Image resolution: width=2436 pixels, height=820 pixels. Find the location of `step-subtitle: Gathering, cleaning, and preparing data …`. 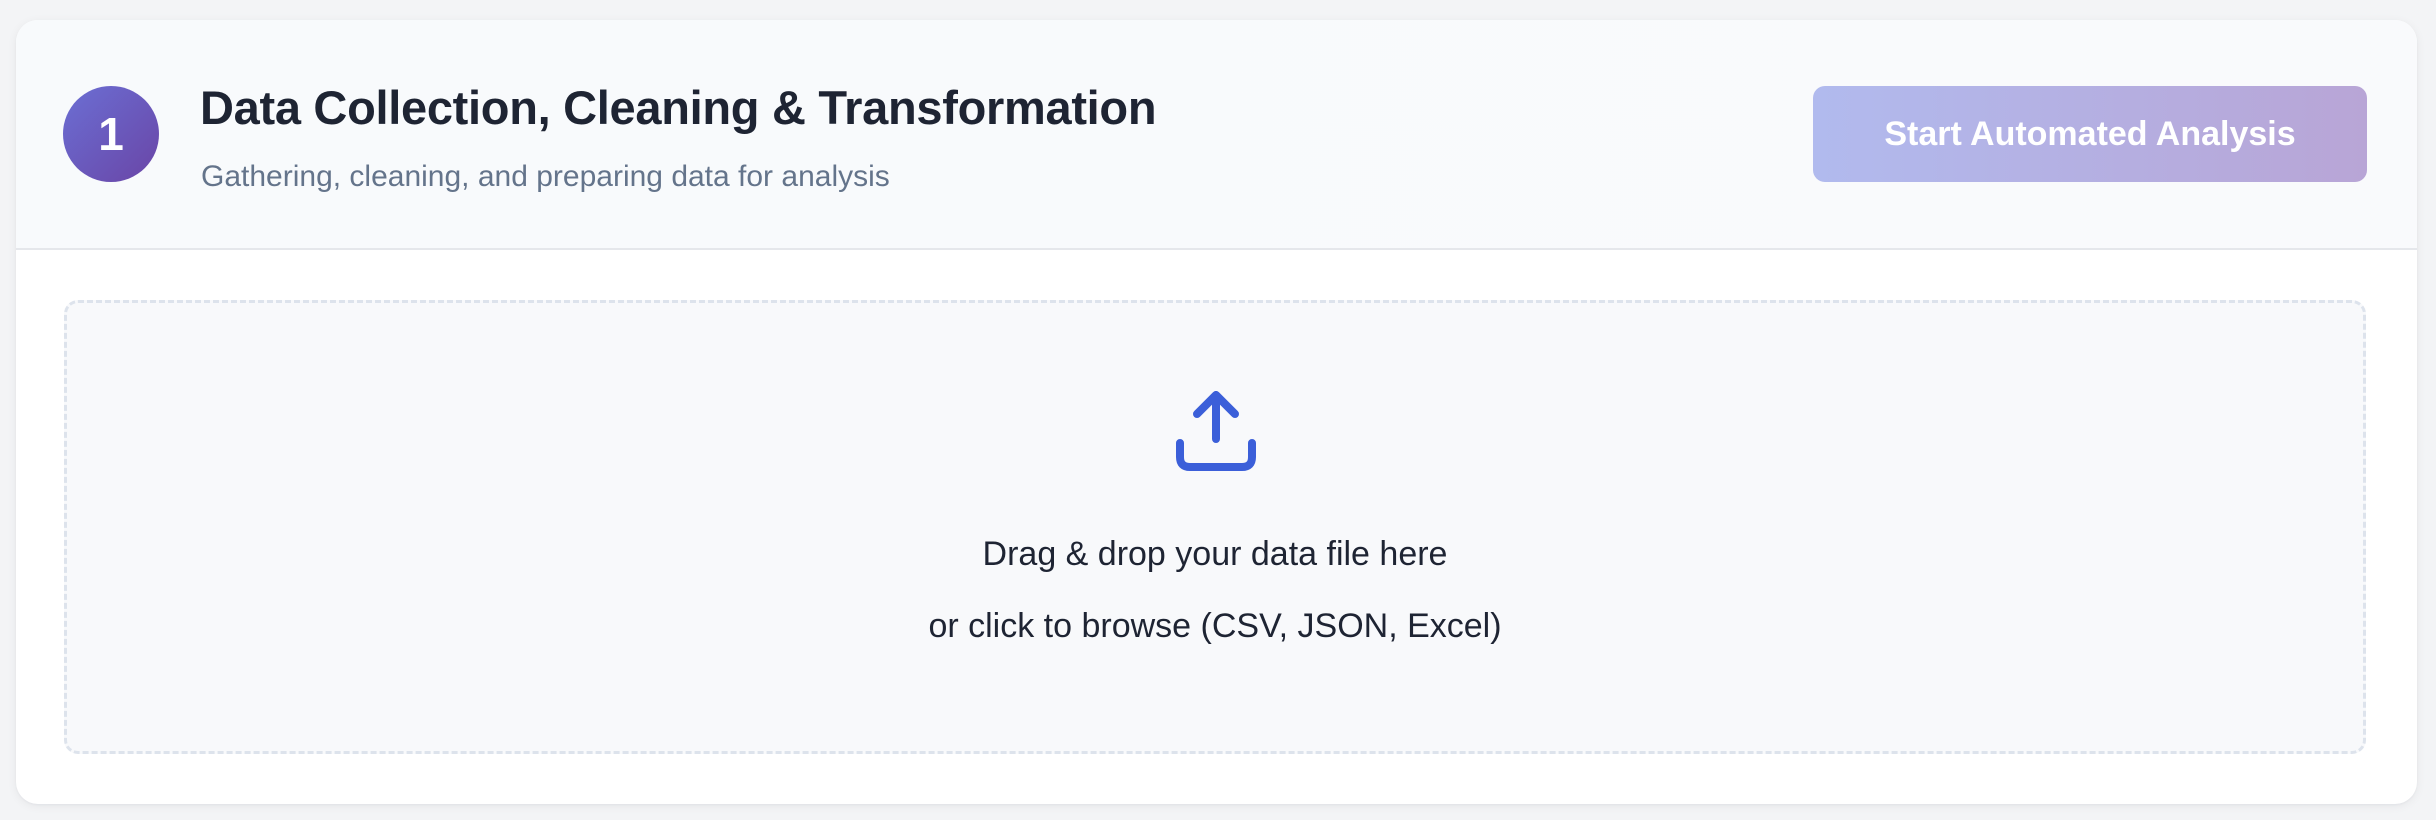

step-subtitle: Gathering, cleaning, and preparing data … is located at coordinates (545, 176).